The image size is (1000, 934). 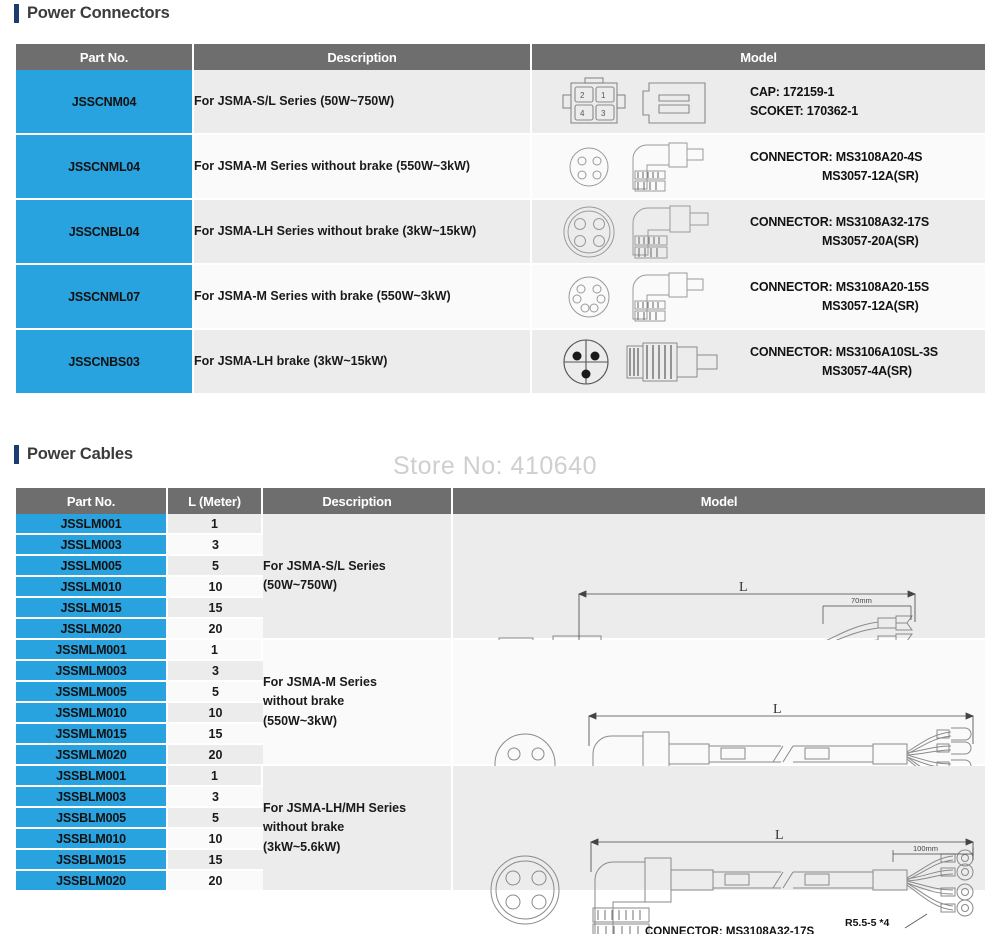 What do you see at coordinates (105, 232) in the screenshot?
I see `part-no-cell: JSSCNBL04` at bounding box center [105, 232].